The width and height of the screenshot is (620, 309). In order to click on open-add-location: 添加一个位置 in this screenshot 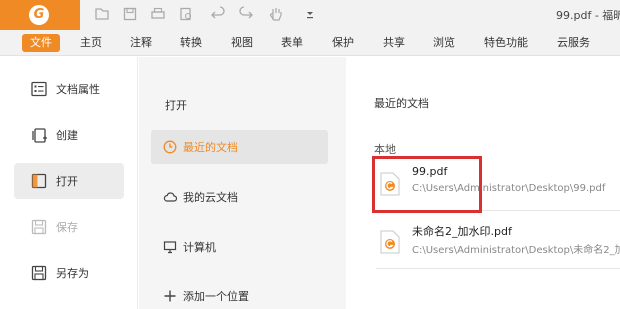, I will do `click(239, 294)`.